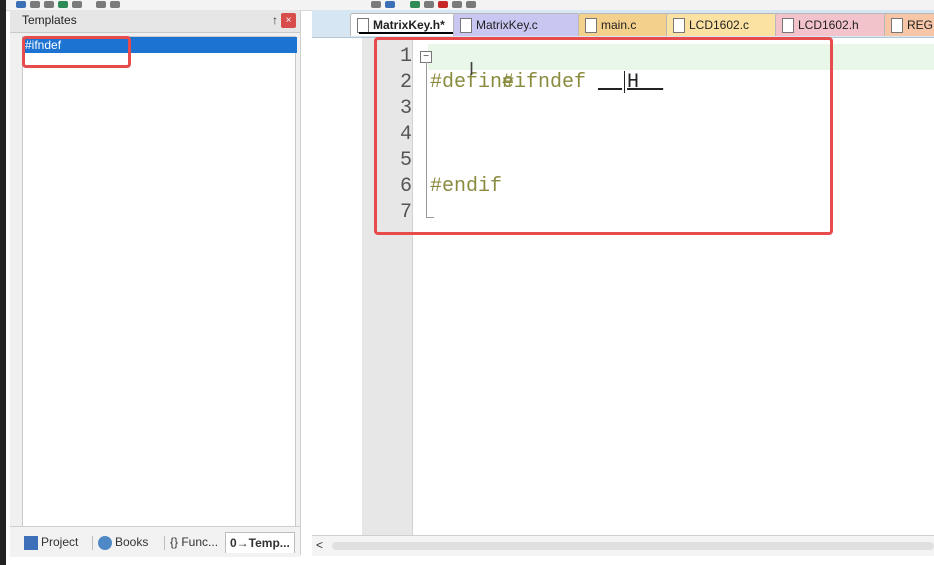 The image size is (934, 565). What do you see at coordinates (49, 20) in the screenshot?
I see `panel-title: Templates` at bounding box center [49, 20].